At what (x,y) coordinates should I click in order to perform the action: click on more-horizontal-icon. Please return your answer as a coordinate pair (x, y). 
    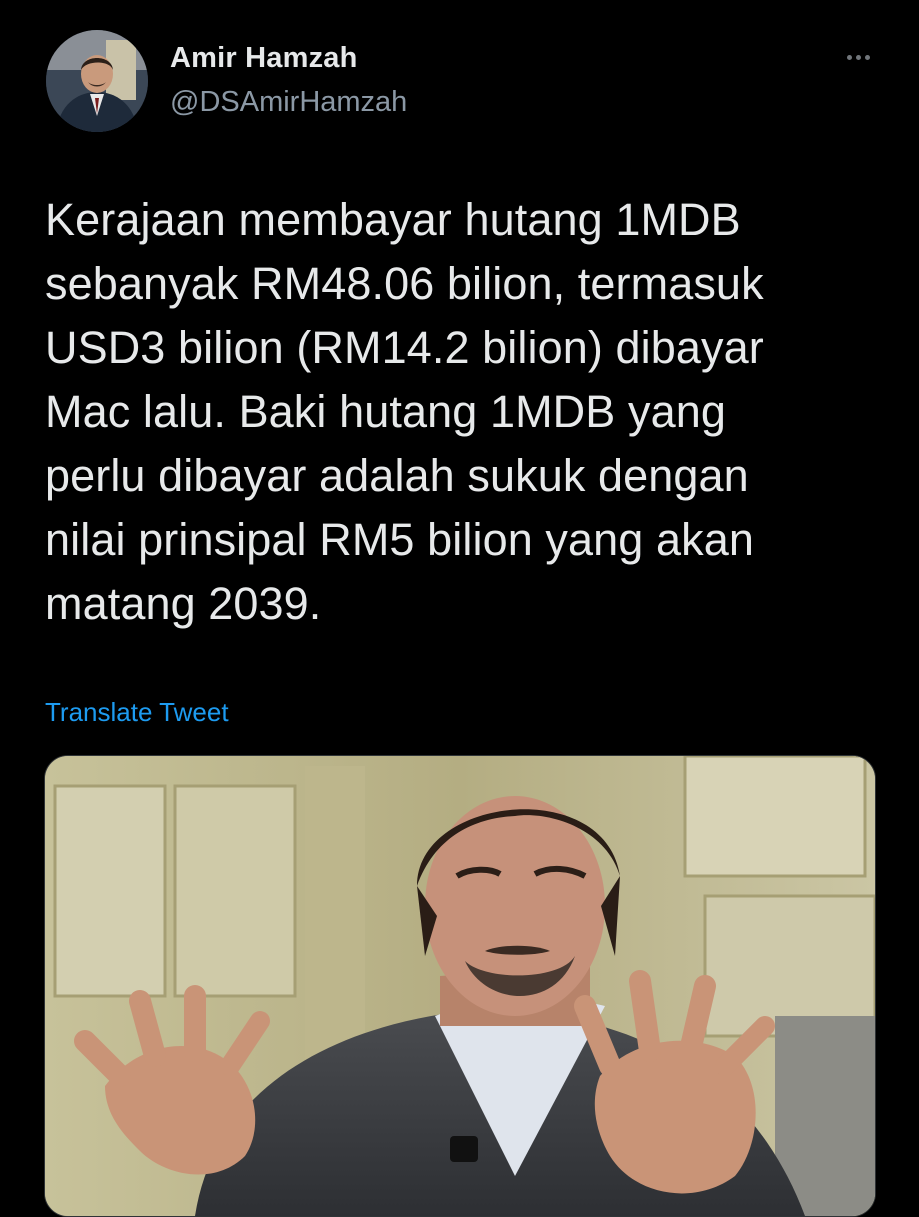
    Looking at the image, I should click on (849, 57).